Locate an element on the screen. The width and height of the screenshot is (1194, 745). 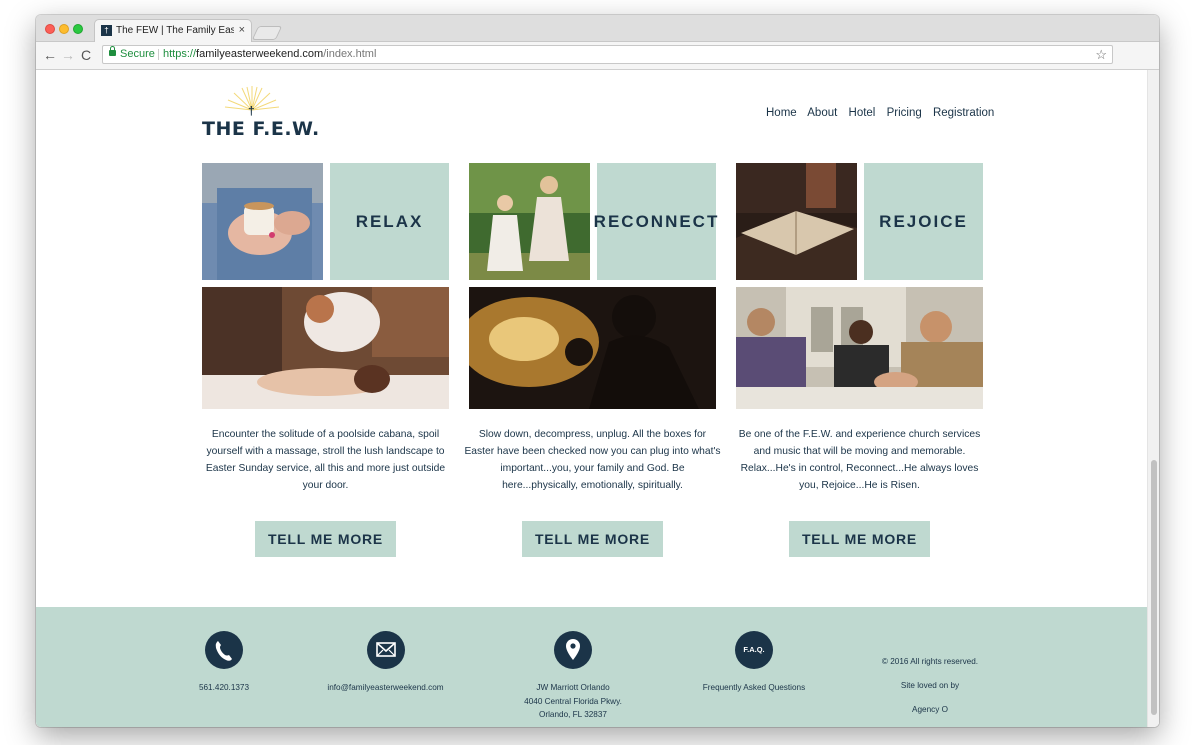
favicon-icon: † is located at coordinates (106, 30).